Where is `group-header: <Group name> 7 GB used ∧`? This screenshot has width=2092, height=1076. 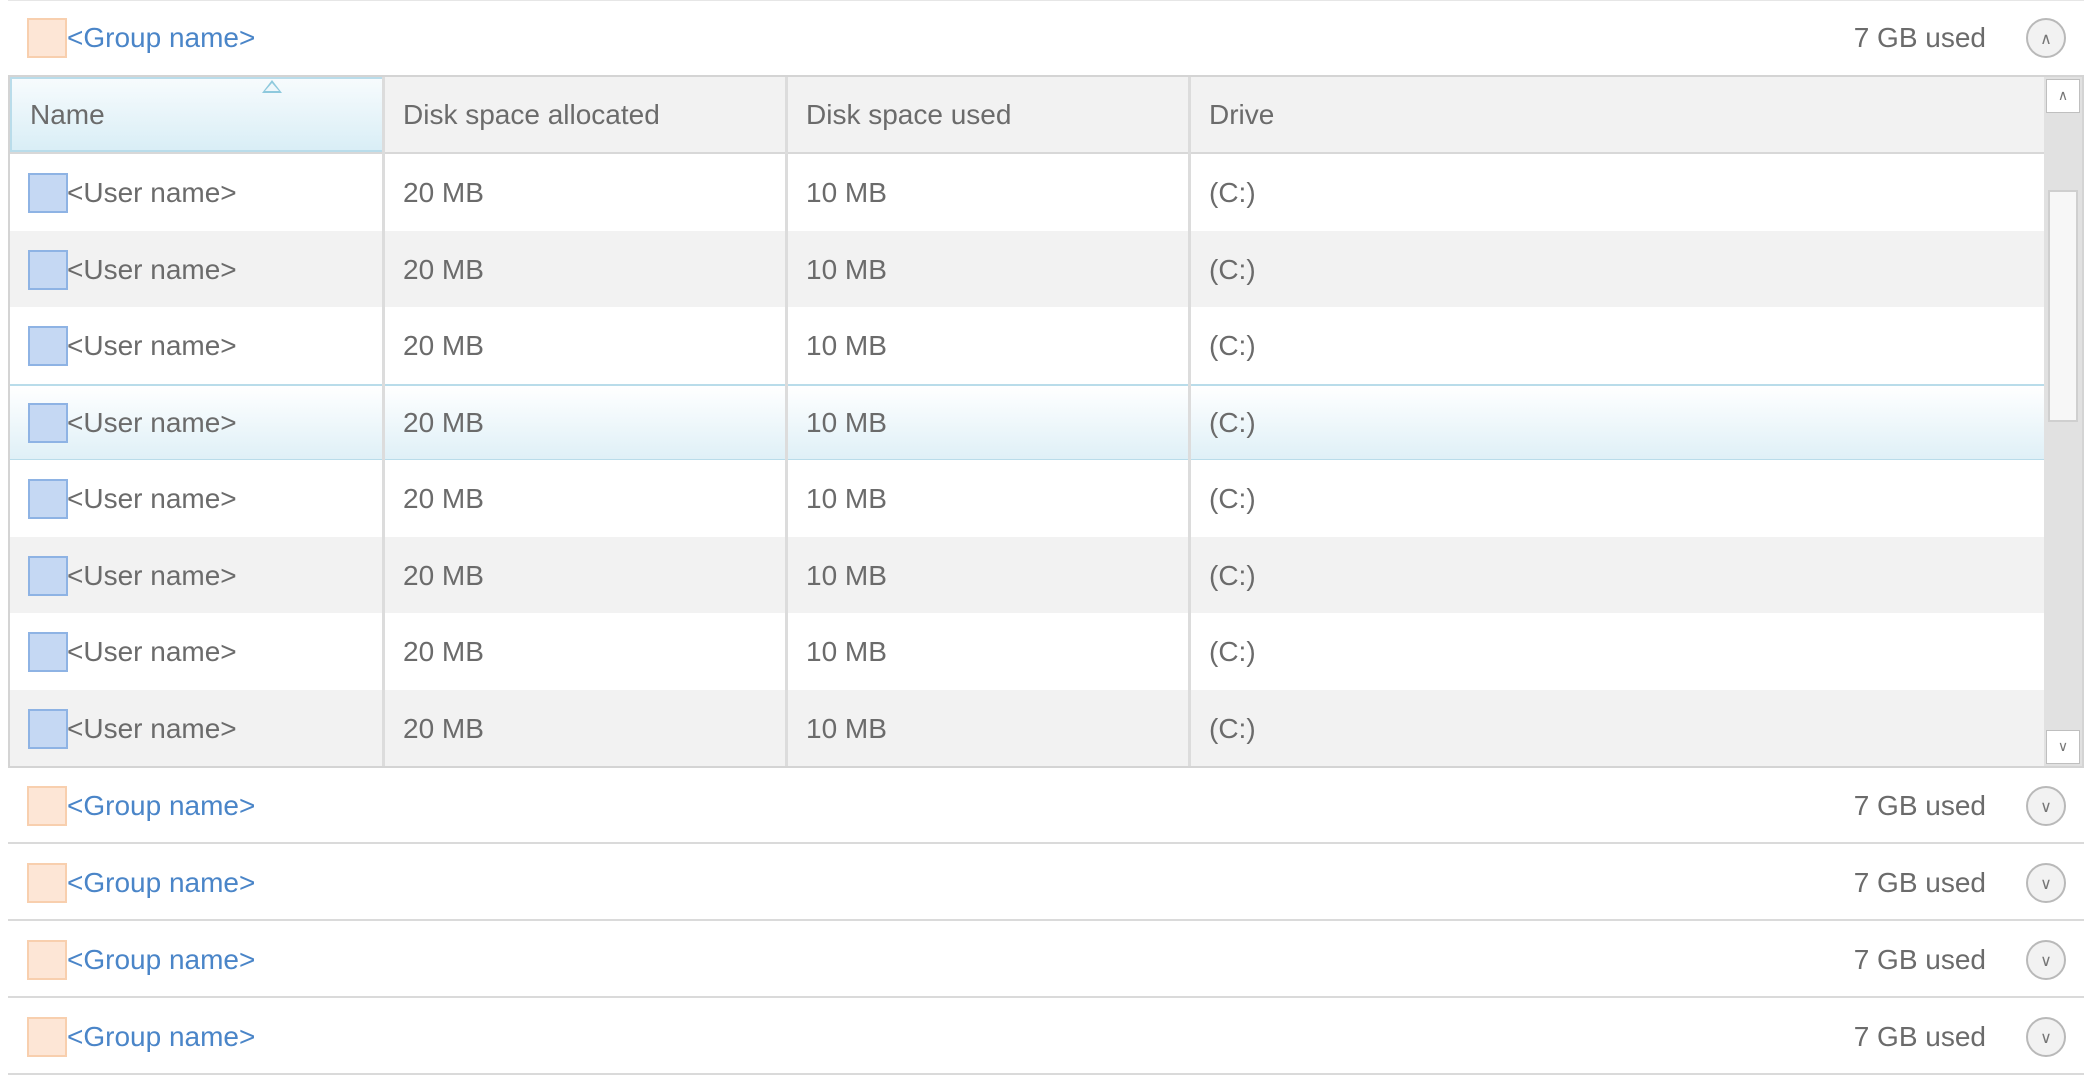 group-header: <Group name> 7 GB used ∧ is located at coordinates (1046, 38).